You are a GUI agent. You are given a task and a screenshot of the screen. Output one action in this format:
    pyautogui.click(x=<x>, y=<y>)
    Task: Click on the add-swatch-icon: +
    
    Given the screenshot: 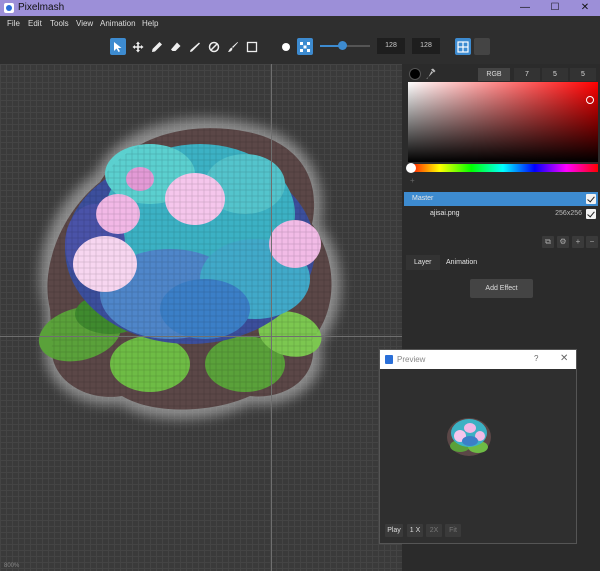 What is the action you would take?
    pyautogui.click(x=412, y=180)
    